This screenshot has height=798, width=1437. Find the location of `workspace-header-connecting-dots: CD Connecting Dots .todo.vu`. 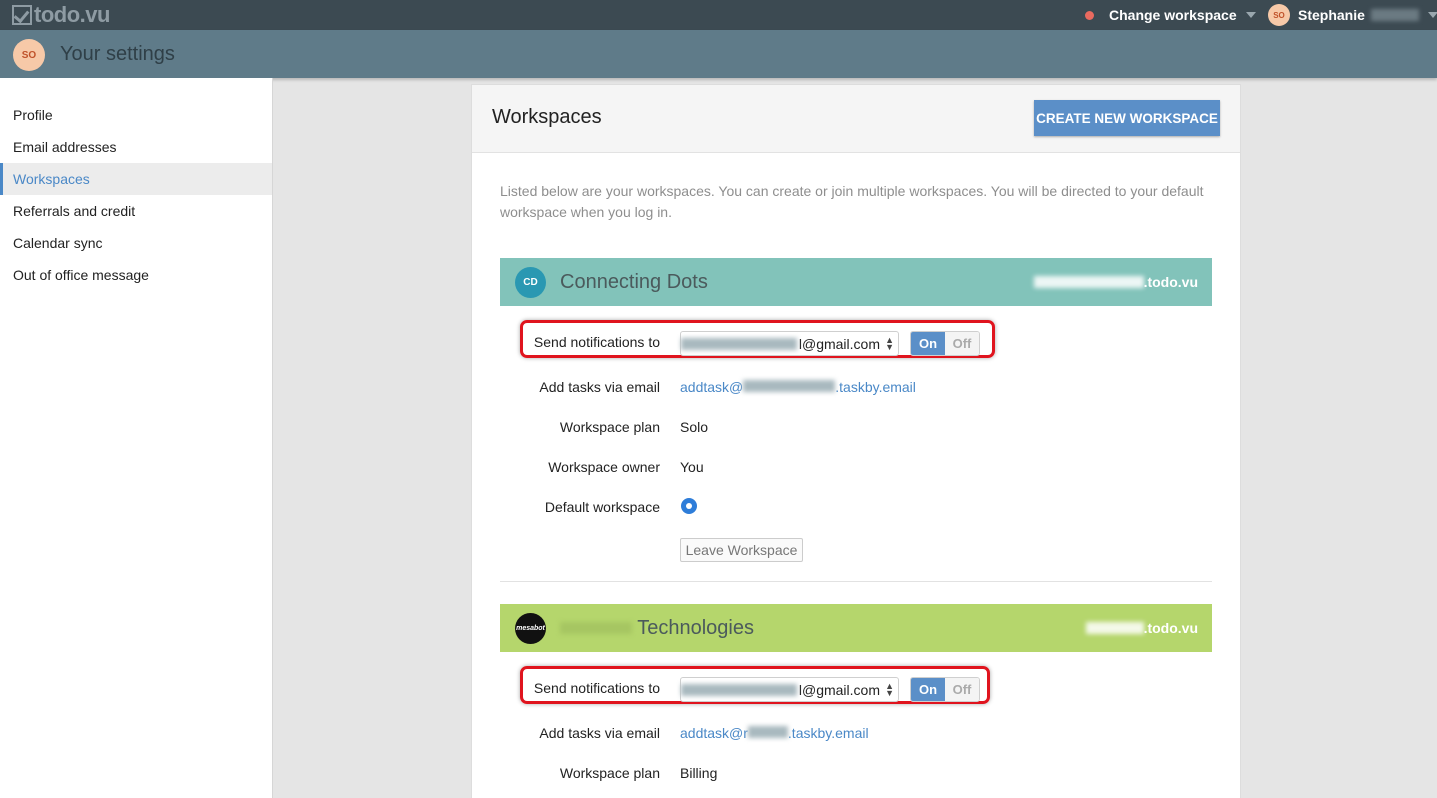

workspace-header-connecting-dots: CD Connecting Dots .todo.vu is located at coordinates (856, 282).